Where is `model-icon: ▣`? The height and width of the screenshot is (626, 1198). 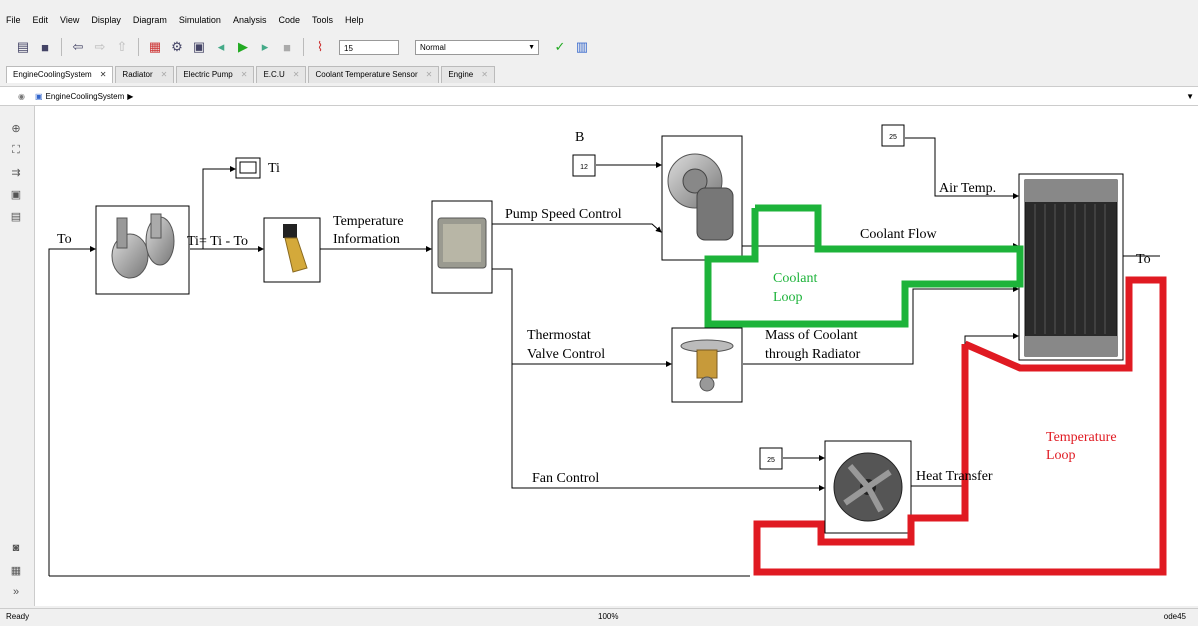
model-icon: ▣ is located at coordinates (38, 96).